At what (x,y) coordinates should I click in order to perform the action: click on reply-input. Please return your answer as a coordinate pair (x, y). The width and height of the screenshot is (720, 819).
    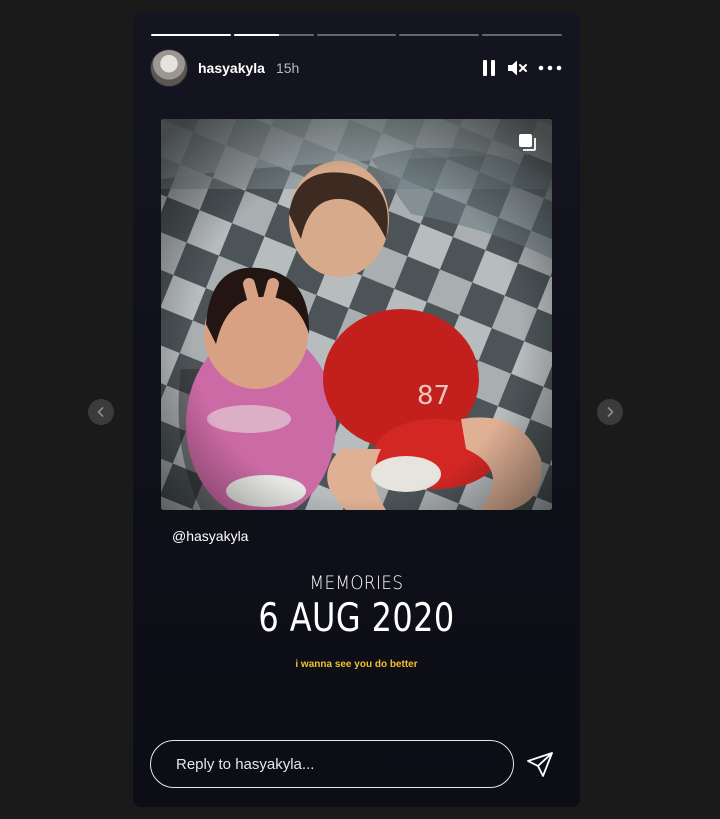
    Looking at the image, I should click on (343, 764).